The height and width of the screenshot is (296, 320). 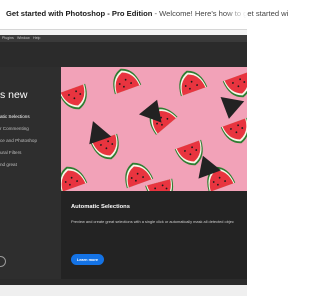 I want to click on sidebar-item-neural-filters: ural Filters, so click(x=10, y=152).